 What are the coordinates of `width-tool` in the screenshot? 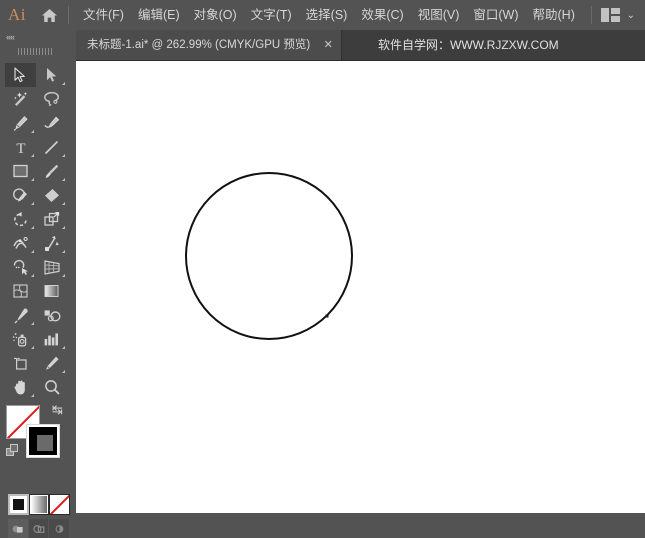 It's located at (20, 243).